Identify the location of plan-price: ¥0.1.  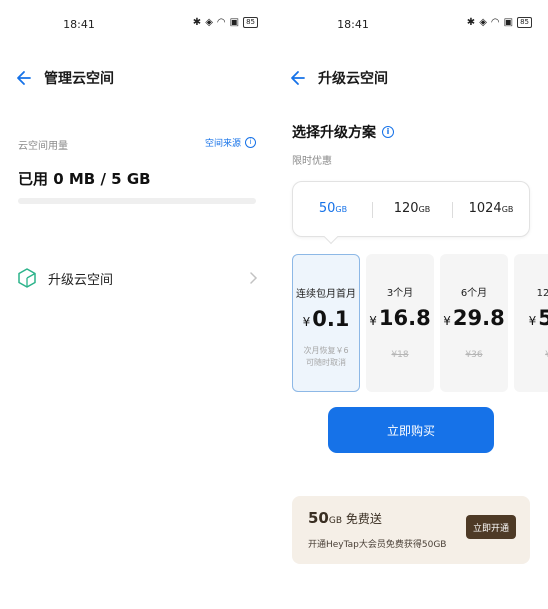
(326, 319).